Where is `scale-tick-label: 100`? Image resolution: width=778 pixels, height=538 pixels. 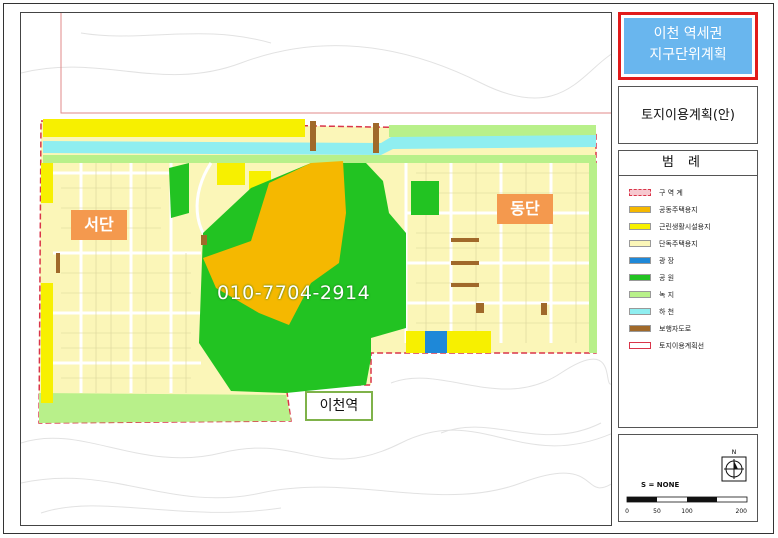
scale-tick-label: 100 is located at coordinates (687, 511).